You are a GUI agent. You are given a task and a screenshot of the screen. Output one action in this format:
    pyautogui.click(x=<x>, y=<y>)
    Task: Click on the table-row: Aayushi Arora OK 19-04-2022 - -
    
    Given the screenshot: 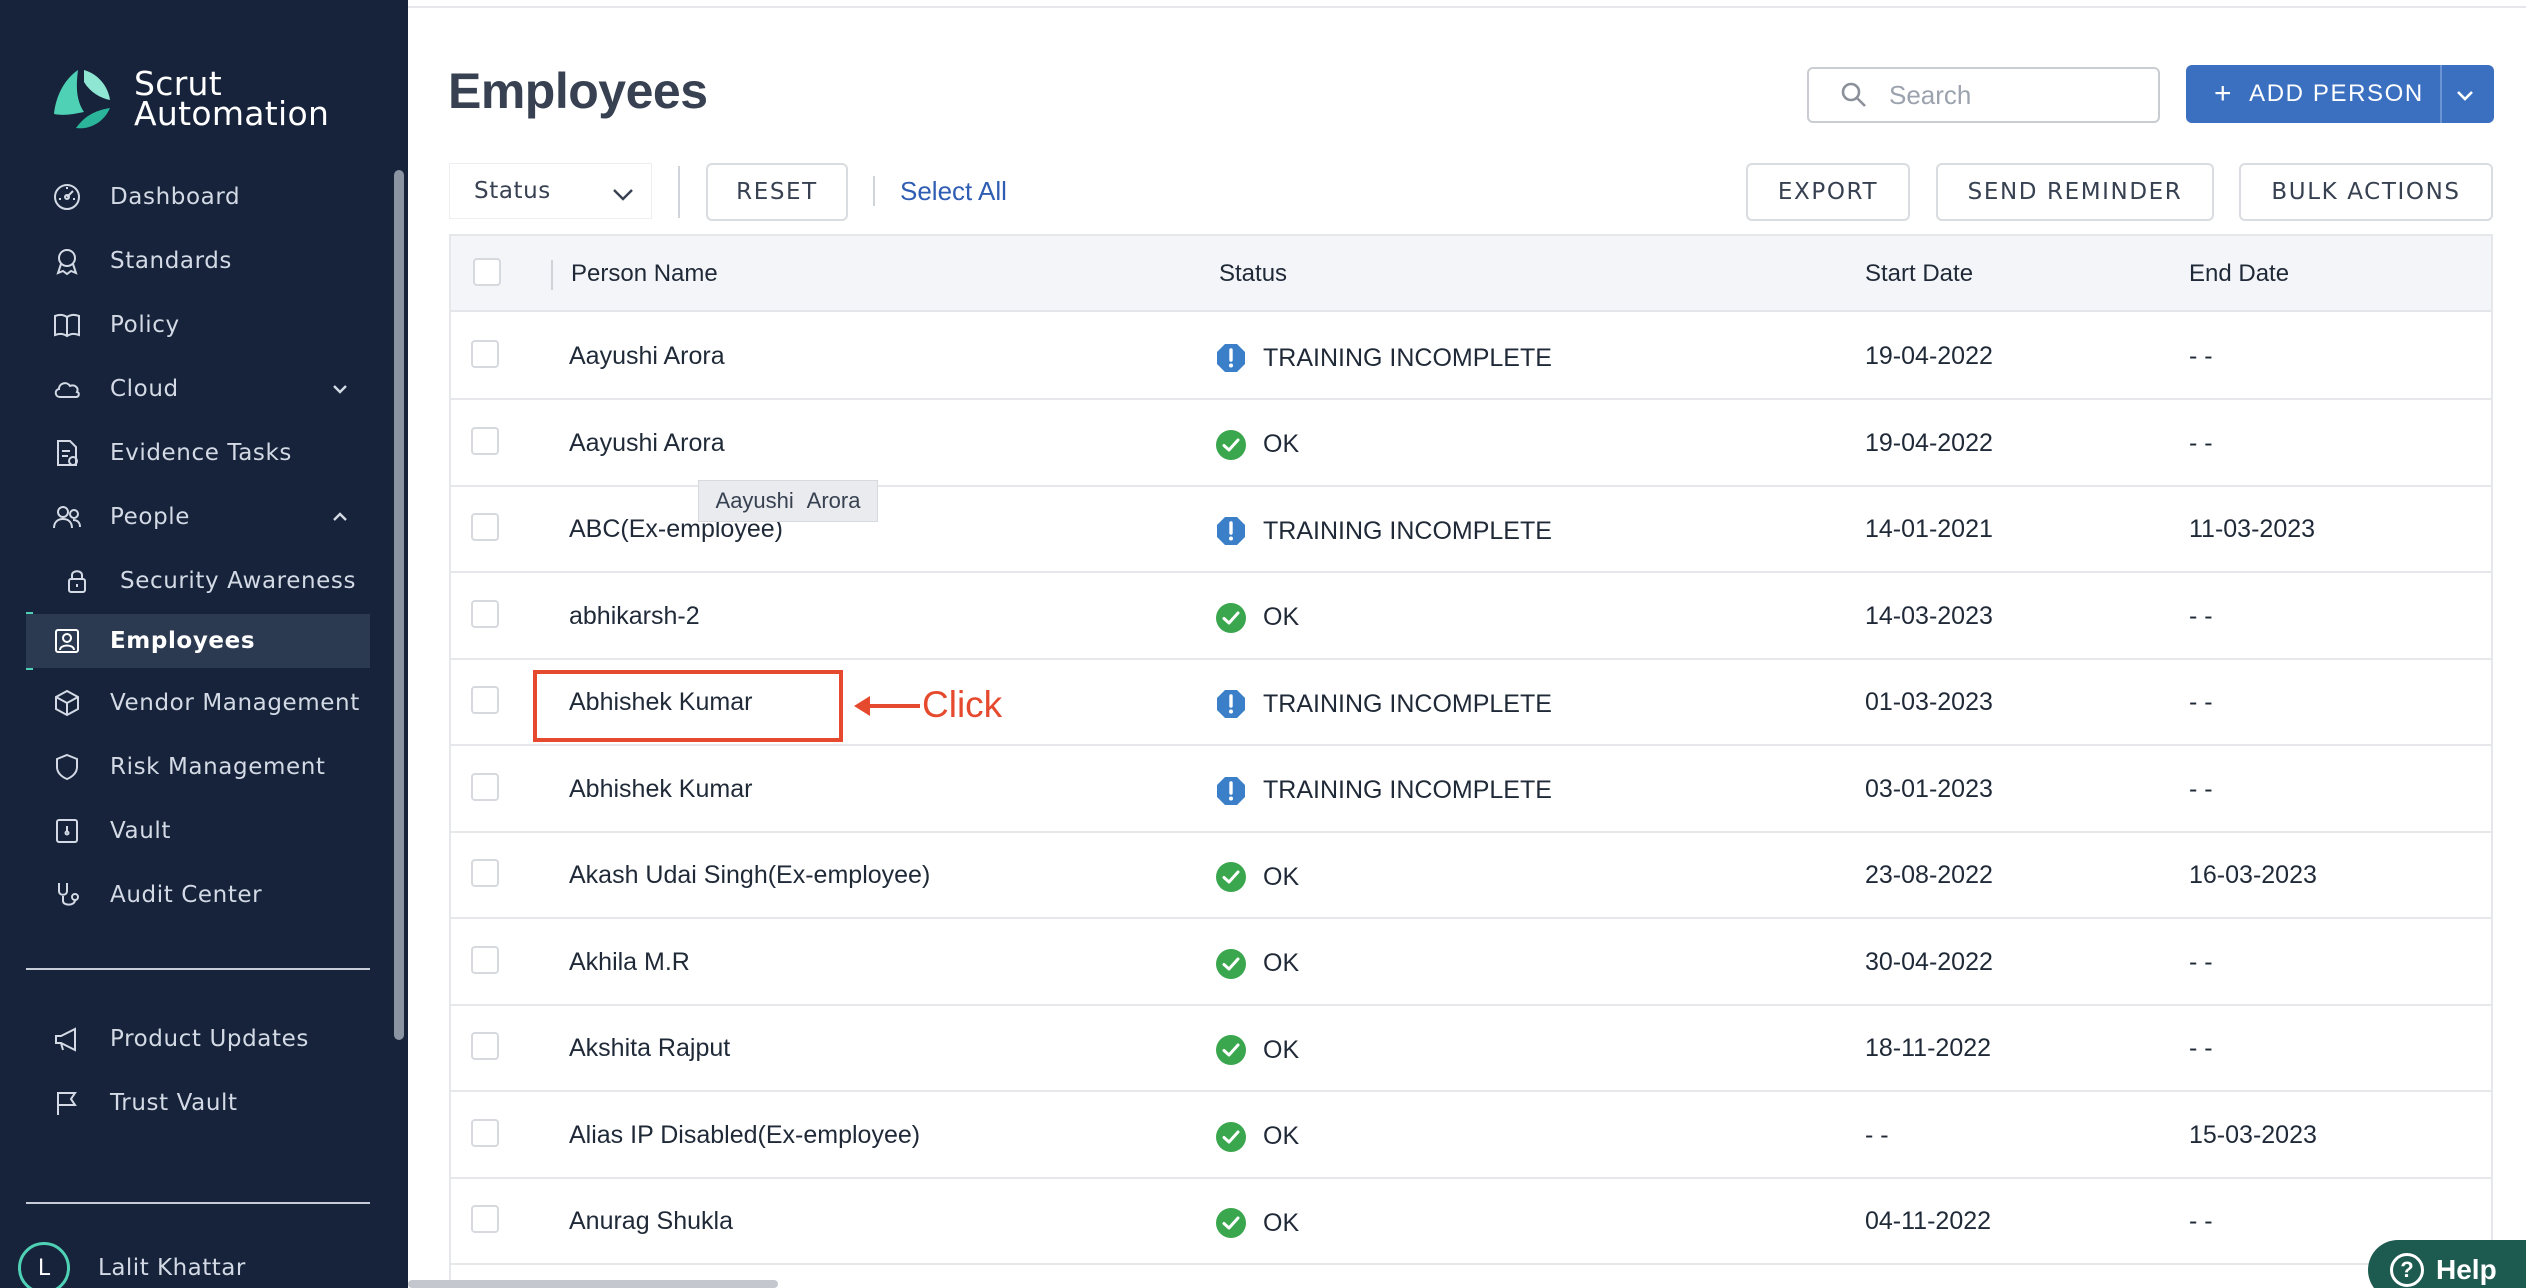 What is the action you would take?
    pyautogui.click(x=1471, y=444)
    